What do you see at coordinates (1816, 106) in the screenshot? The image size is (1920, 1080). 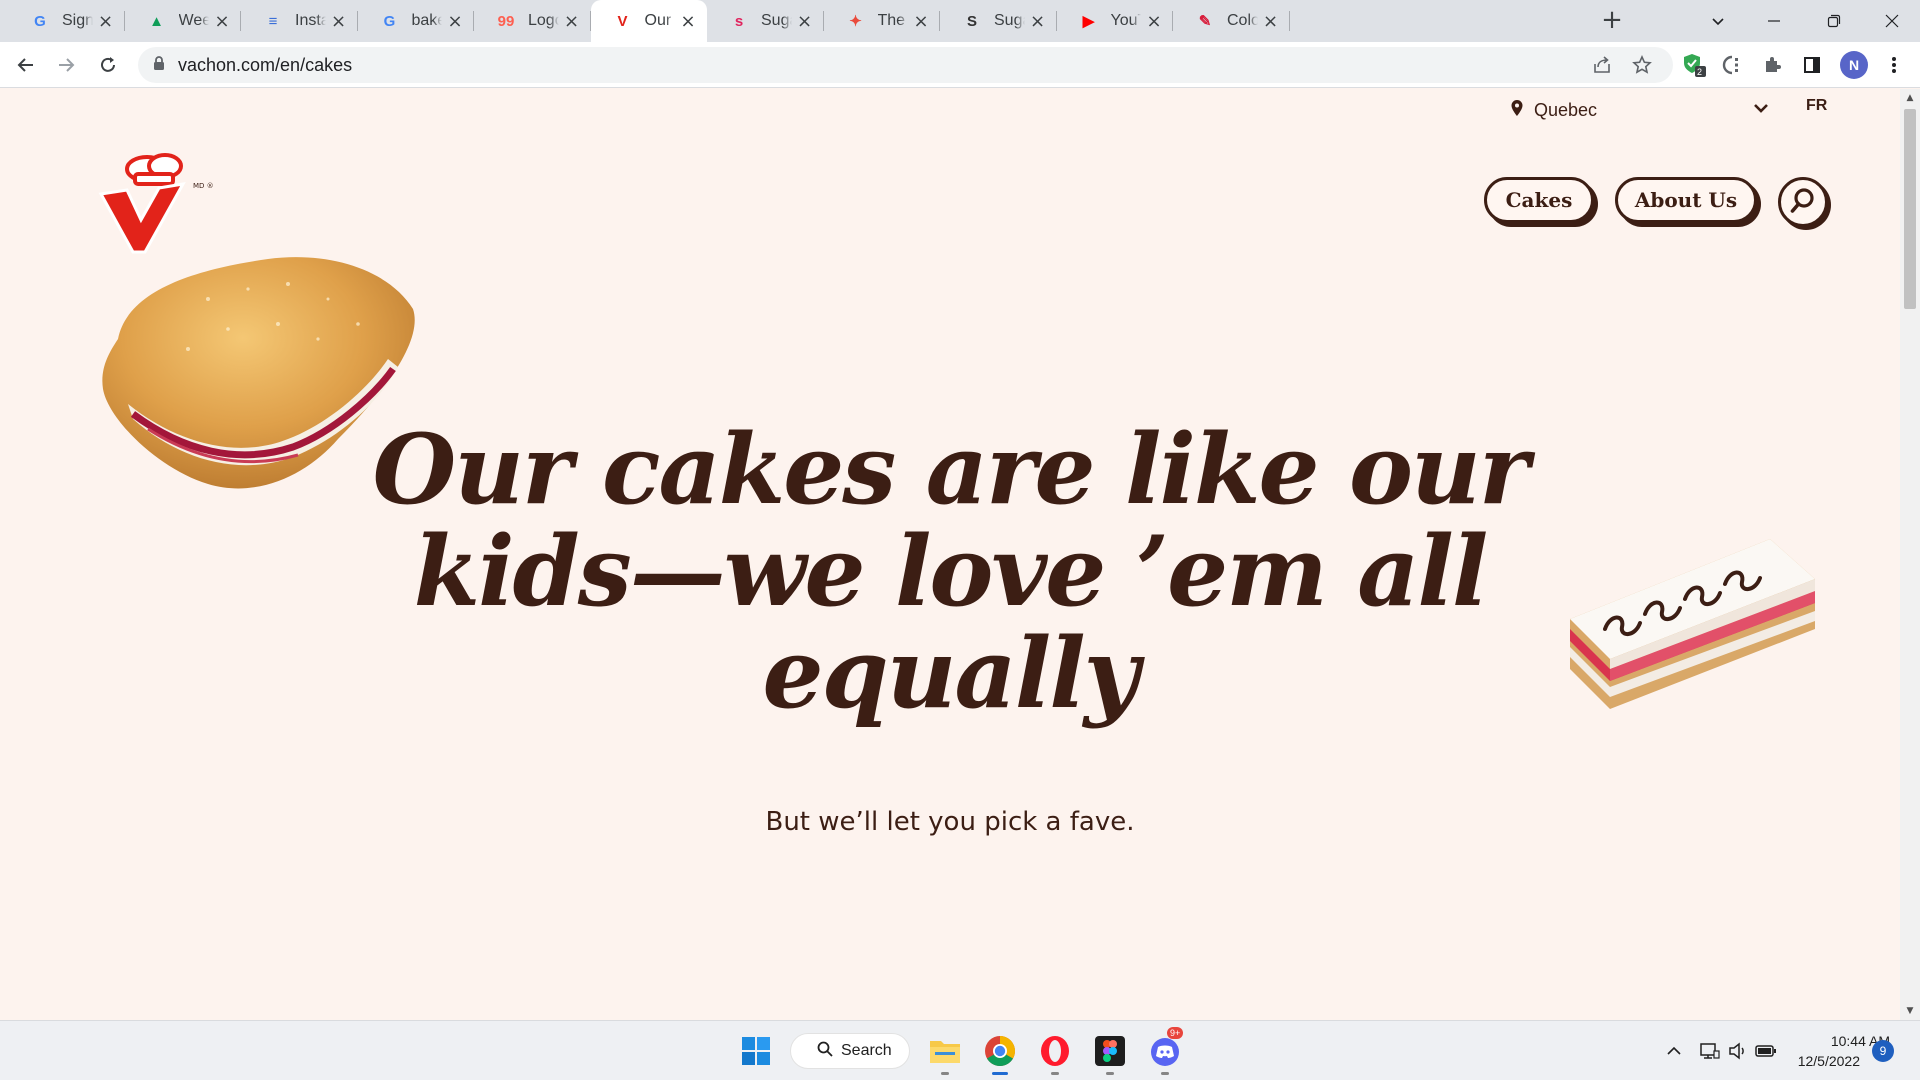 I see `language-toggle: FR` at bounding box center [1816, 106].